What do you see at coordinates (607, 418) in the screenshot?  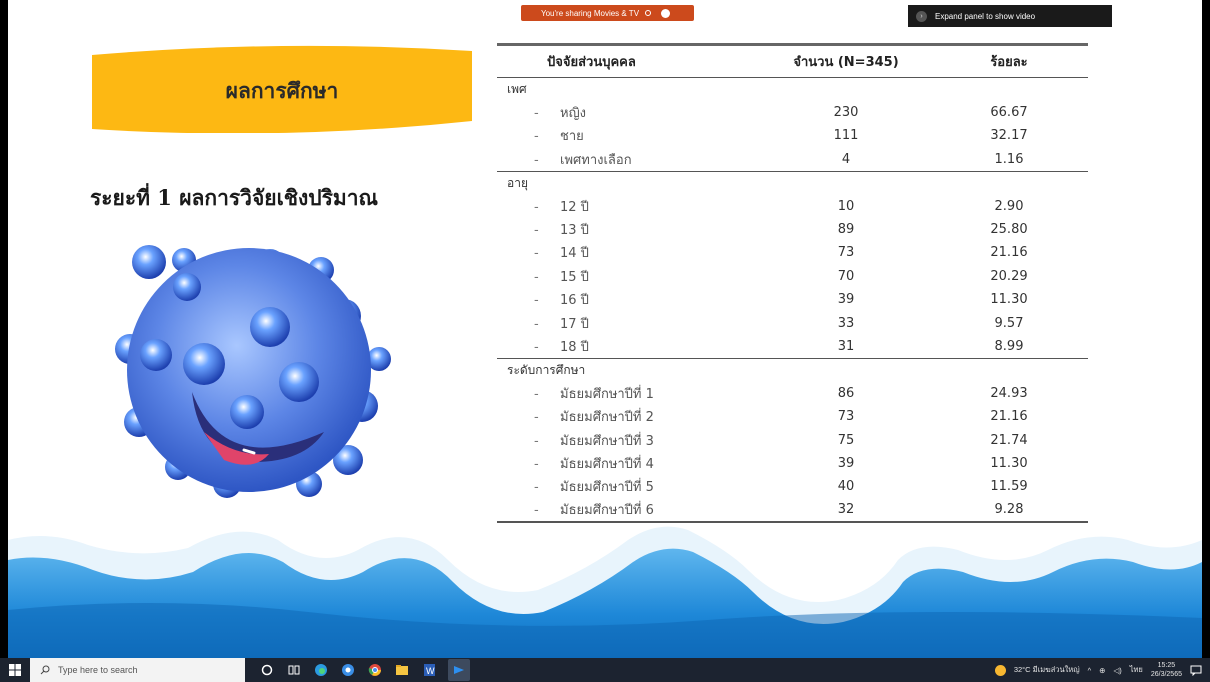 I see `row-label: มัธยมศึกษาปีที่ 2` at bounding box center [607, 418].